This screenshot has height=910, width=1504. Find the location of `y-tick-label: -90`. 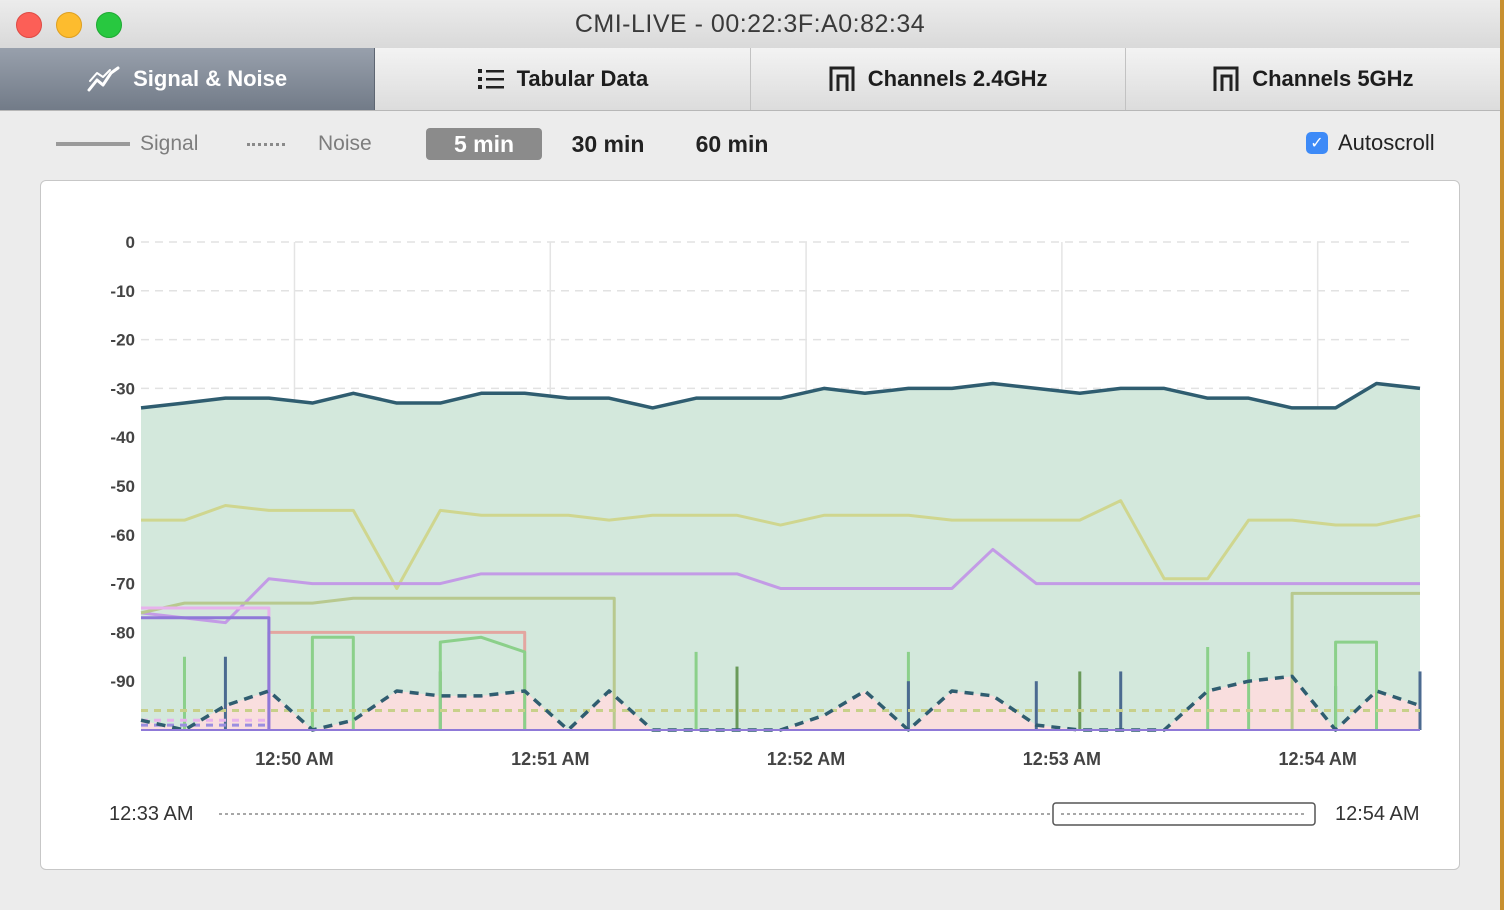

y-tick-label: -90 is located at coordinates (122, 681).